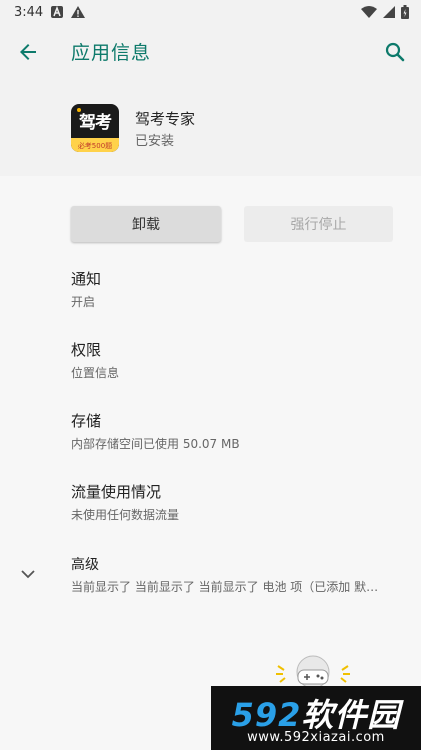 This screenshot has width=421, height=750. I want to click on pref-title: 存储, so click(86, 421).